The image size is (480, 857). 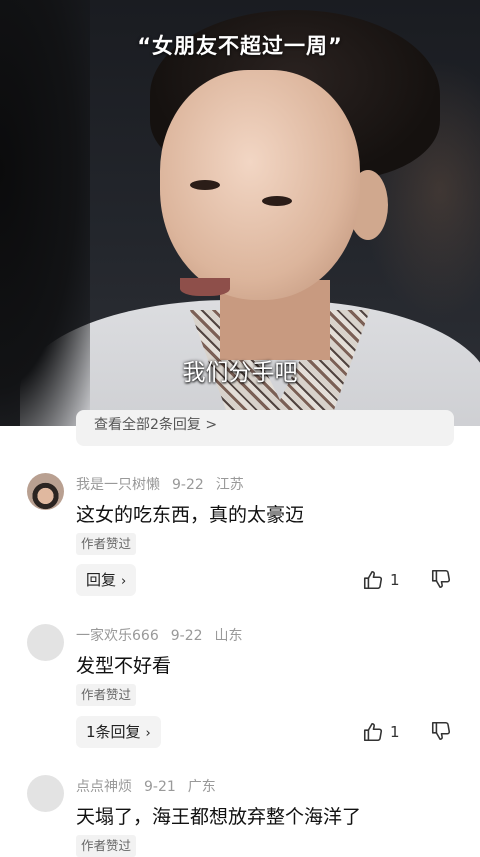 What do you see at coordinates (118, 485) in the screenshot?
I see `comment-username: 我是一只树懒` at bounding box center [118, 485].